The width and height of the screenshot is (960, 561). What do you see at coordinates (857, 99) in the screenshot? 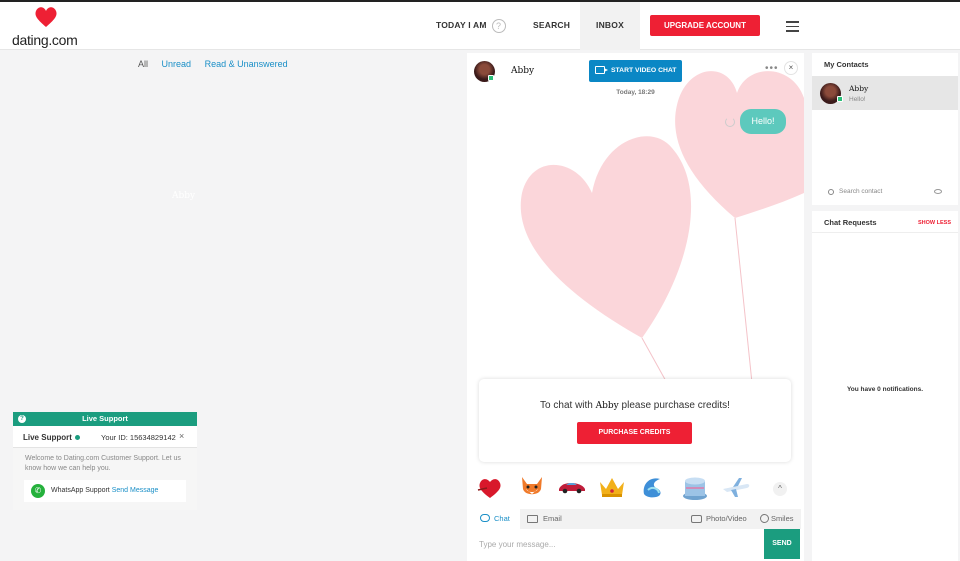
I see `contact-last-message: Hello!` at bounding box center [857, 99].